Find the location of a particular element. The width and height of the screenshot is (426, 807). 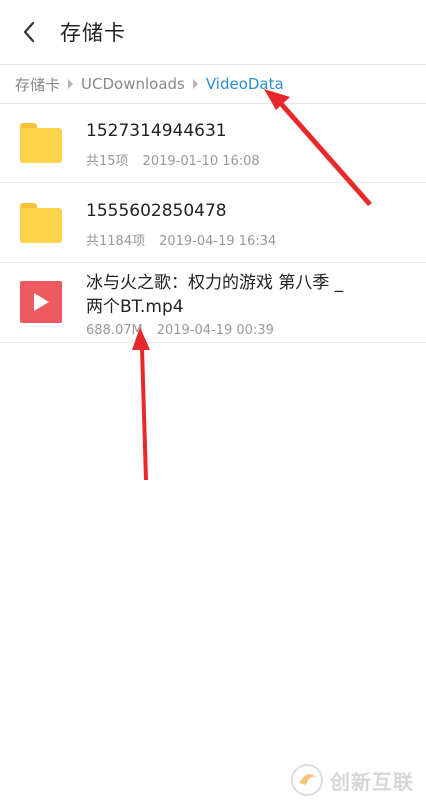

file-meta: 688.07M 2019-04-19 00:39 is located at coordinates (180, 330).